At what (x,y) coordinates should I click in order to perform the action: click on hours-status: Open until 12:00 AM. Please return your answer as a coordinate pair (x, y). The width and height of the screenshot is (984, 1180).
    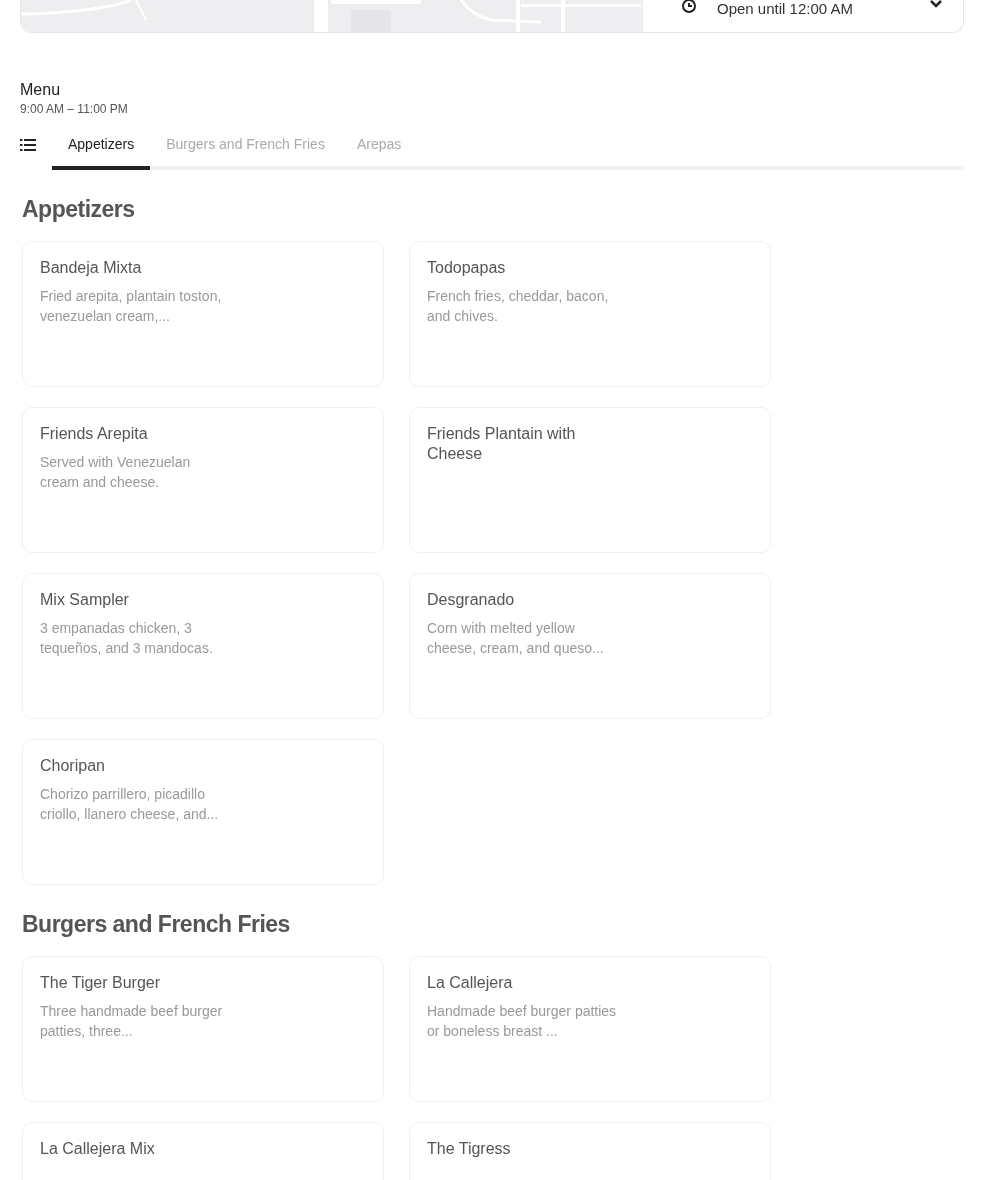
    Looking at the image, I should click on (785, 9).